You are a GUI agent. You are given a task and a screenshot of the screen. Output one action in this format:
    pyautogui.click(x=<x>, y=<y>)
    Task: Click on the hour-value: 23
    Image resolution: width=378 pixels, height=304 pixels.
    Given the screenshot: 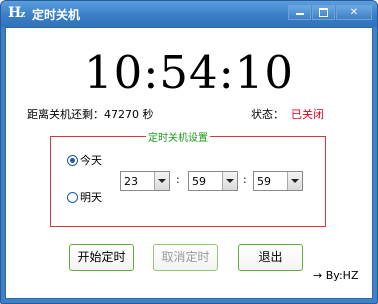 What is the action you would take?
    pyautogui.click(x=131, y=181)
    